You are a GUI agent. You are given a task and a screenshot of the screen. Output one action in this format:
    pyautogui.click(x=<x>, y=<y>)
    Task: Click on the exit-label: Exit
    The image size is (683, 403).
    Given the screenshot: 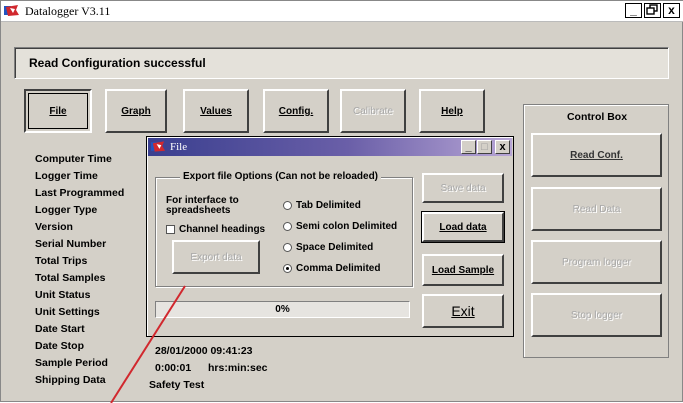 What is the action you would take?
    pyautogui.click(x=463, y=311)
    